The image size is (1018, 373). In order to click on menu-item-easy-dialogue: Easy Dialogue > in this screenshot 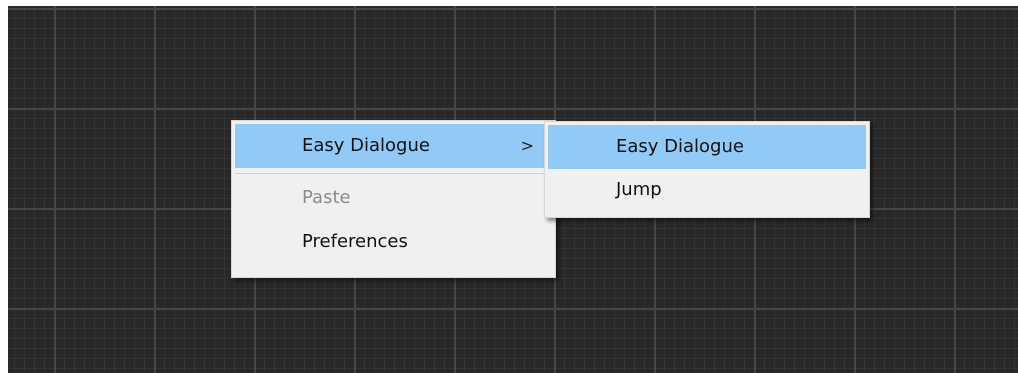, I will do `click(393, 146)`.